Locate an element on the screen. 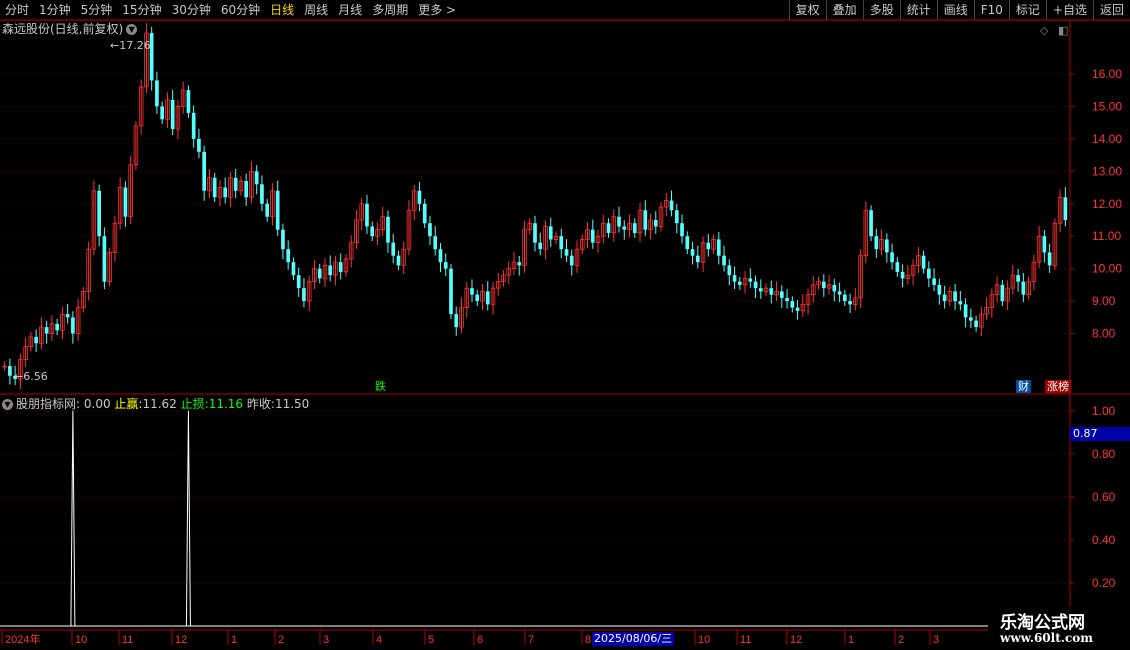 The image size is (1130, 650). price-axis-label: 16.00 is located at coordinates (1107, 74).